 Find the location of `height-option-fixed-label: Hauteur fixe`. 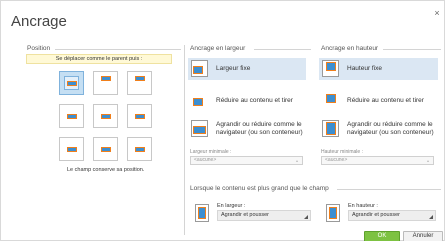

height-option-fixed-label: Hauteur fixe is located at coordinates (365, 68).